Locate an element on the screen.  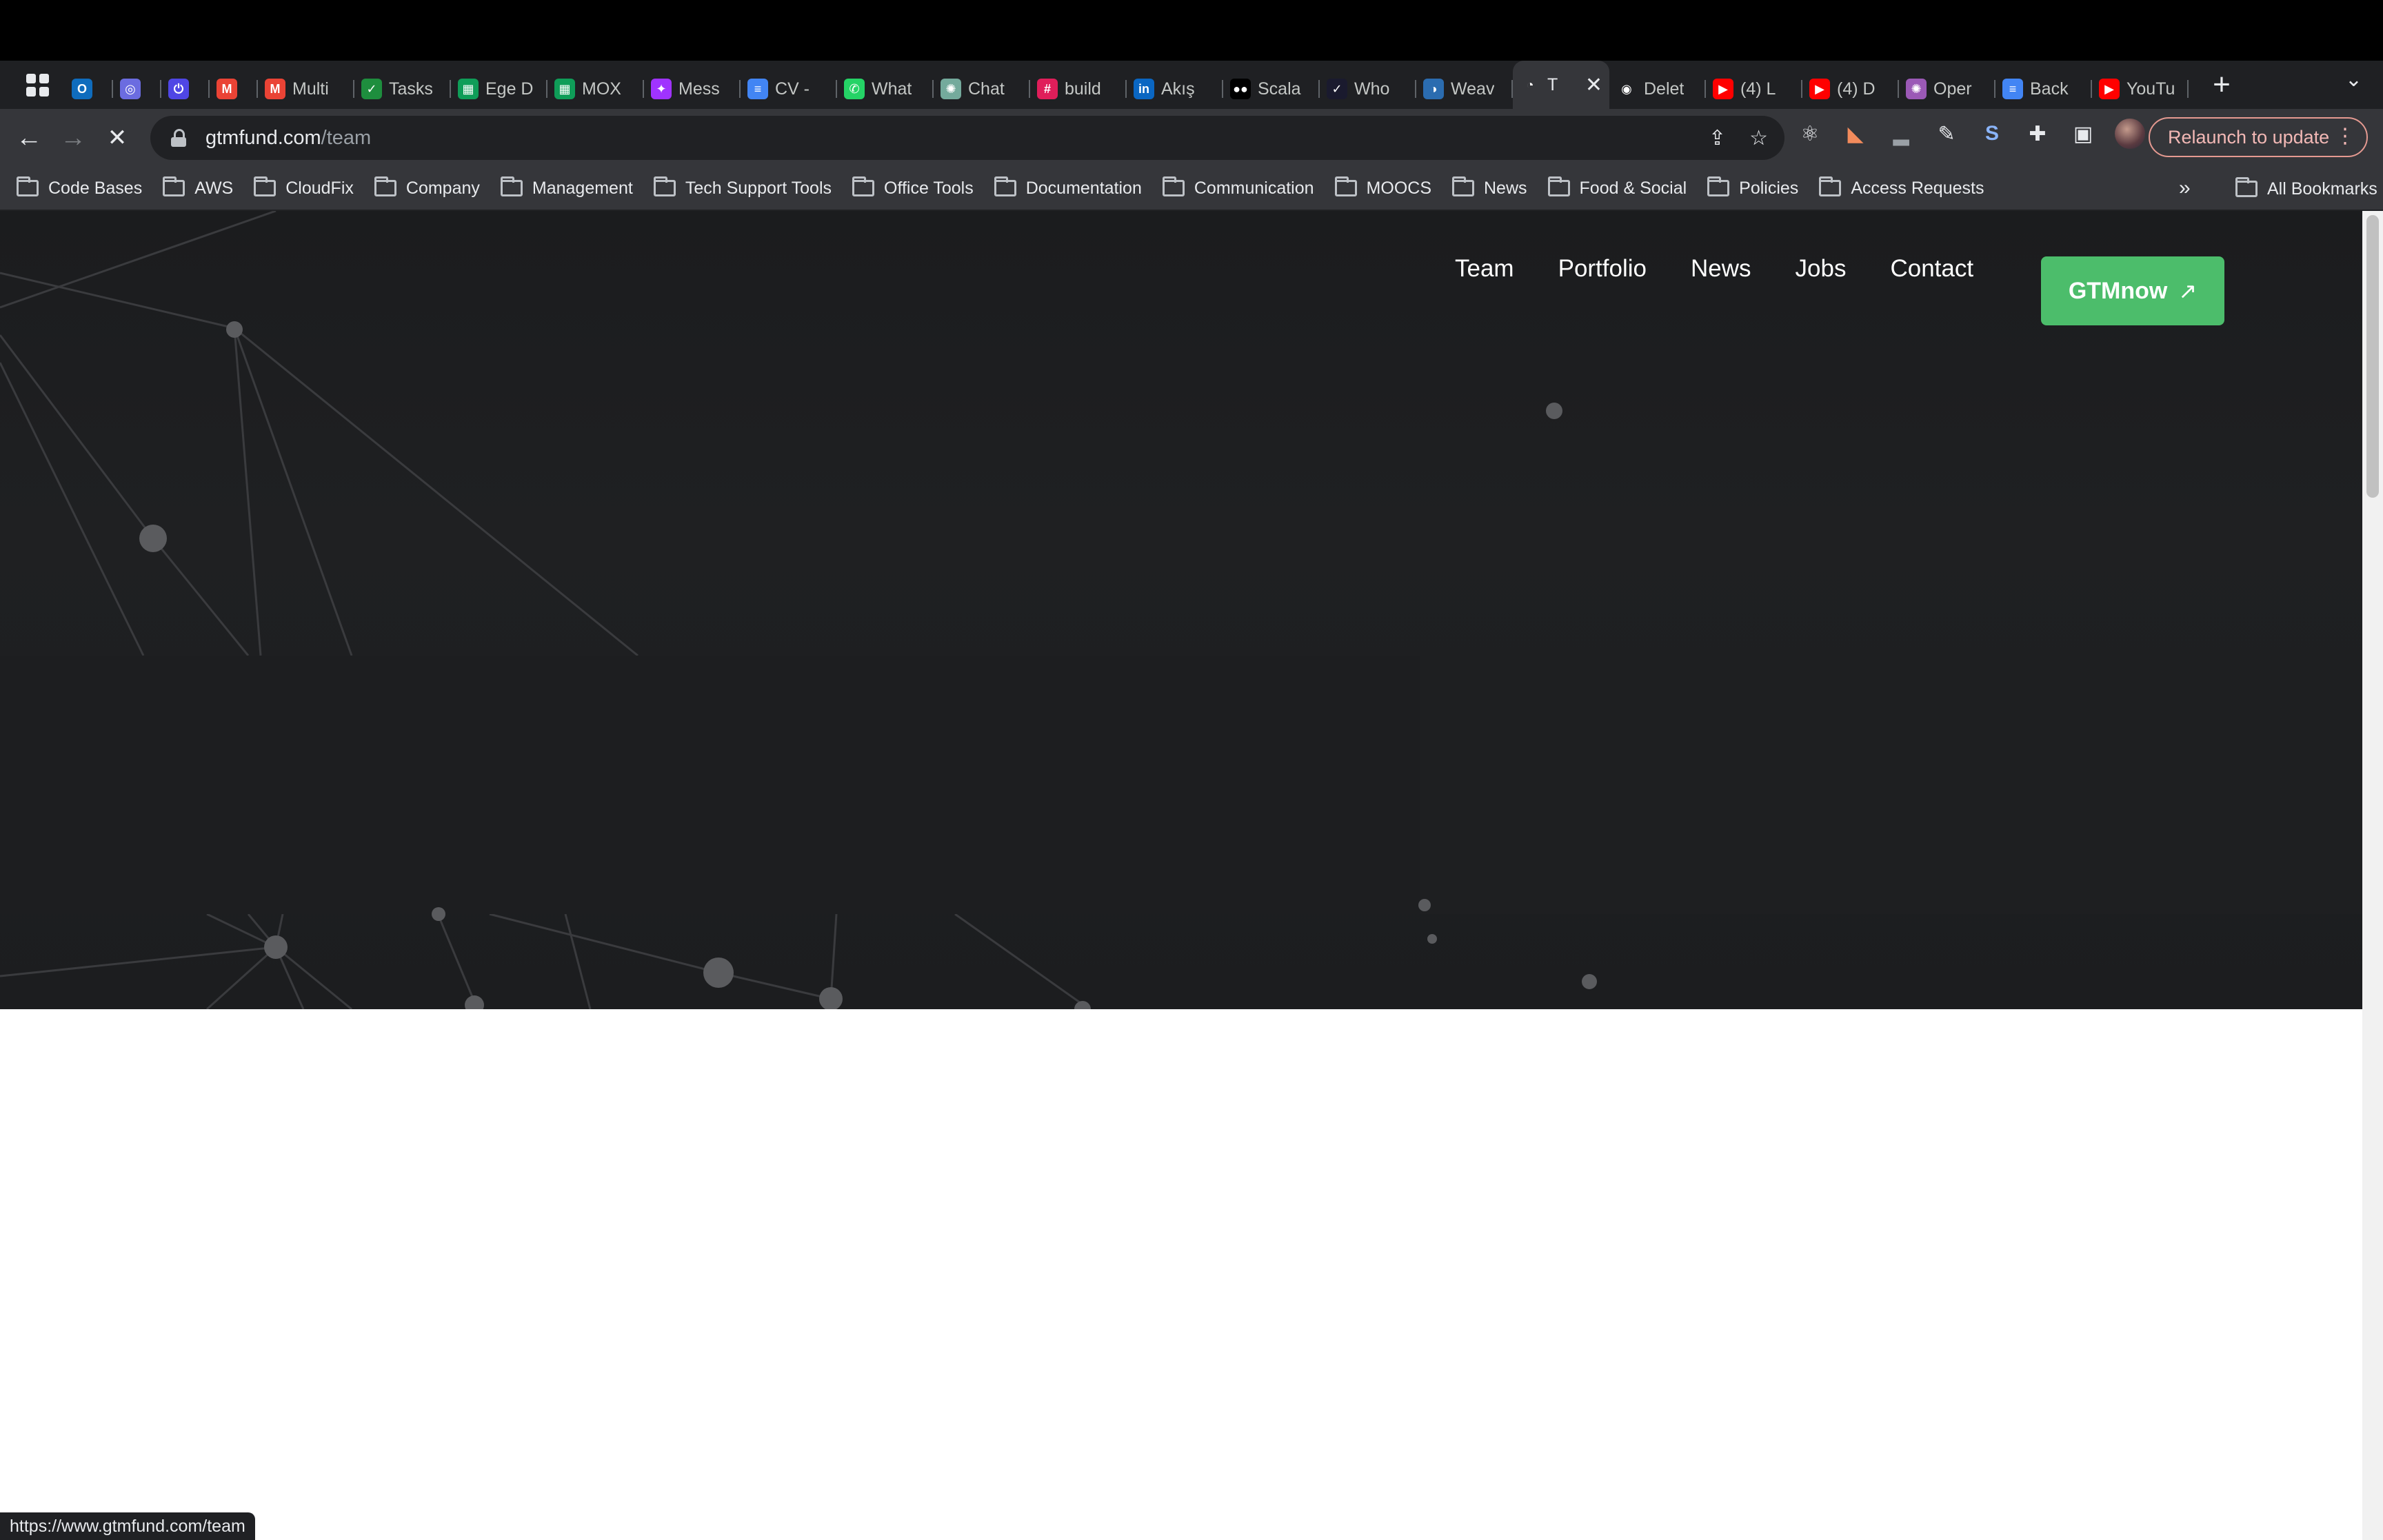
bookmark-folder: Communication is located at coordinates (1238, 188).